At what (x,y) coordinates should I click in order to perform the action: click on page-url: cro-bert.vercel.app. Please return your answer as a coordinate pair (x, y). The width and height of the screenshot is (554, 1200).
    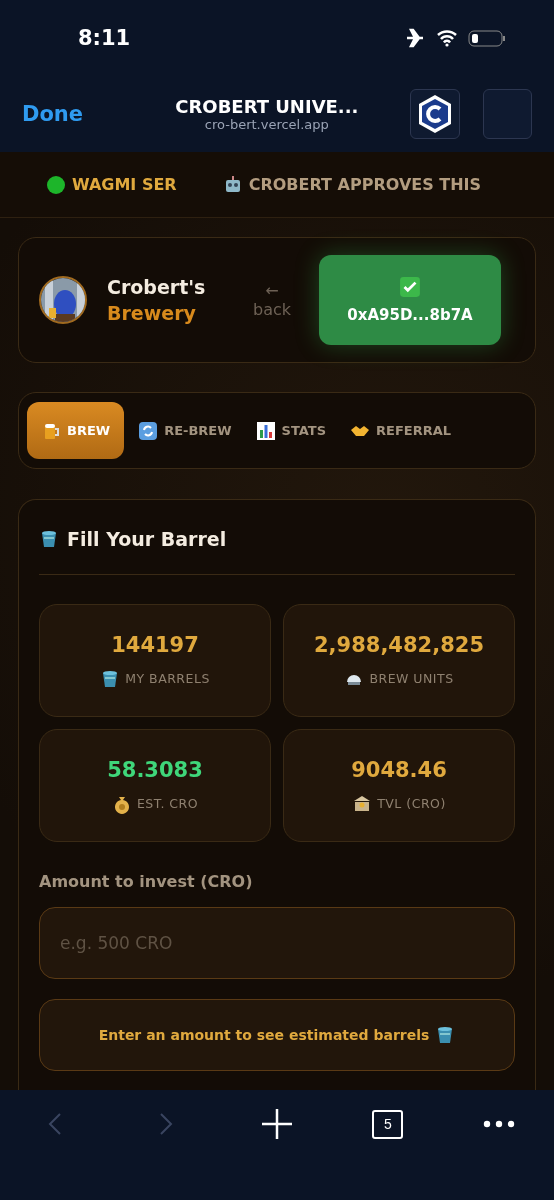
    Looking at the image, I should click on (266, 124).